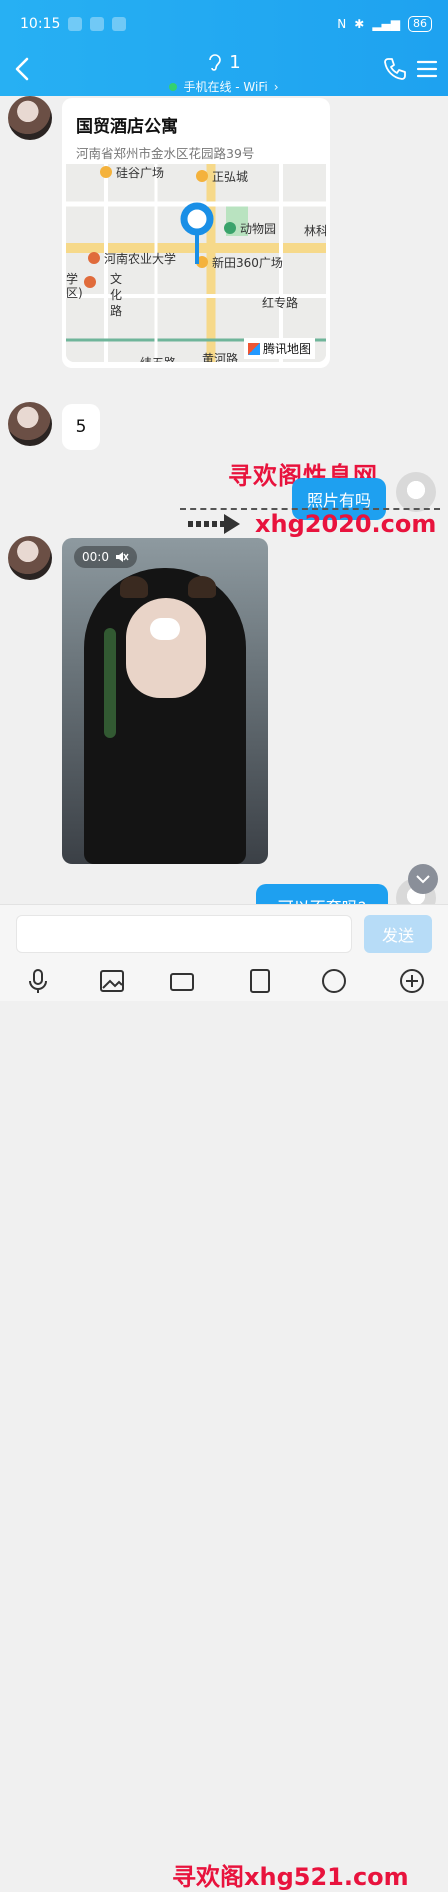 The image size is (448, 1892). I want to click on video-duration: 00:0, so click(95, 557).